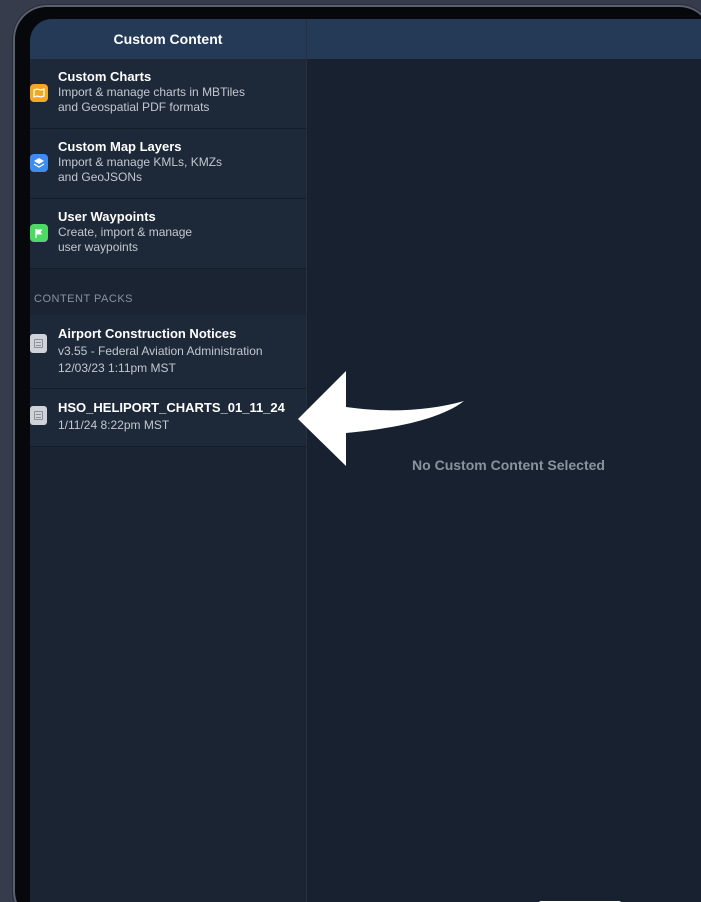  Describe the element at coordinates (107, 216) in the screenshot. I see `menu-item-title: User Waypoints` at that location.